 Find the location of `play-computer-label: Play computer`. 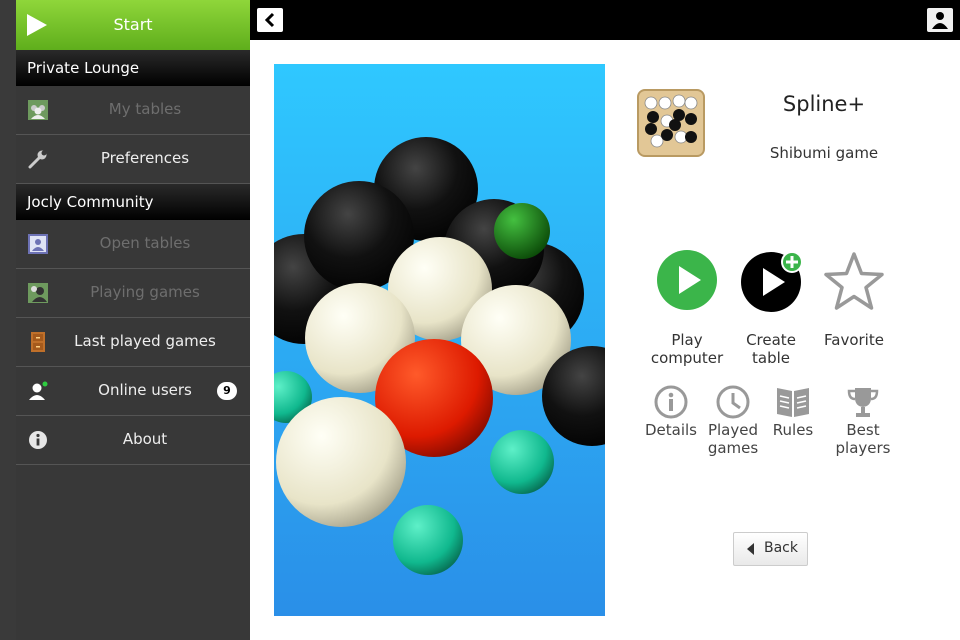

play-computer-label: Play computer is located at coordinates (687, 349).